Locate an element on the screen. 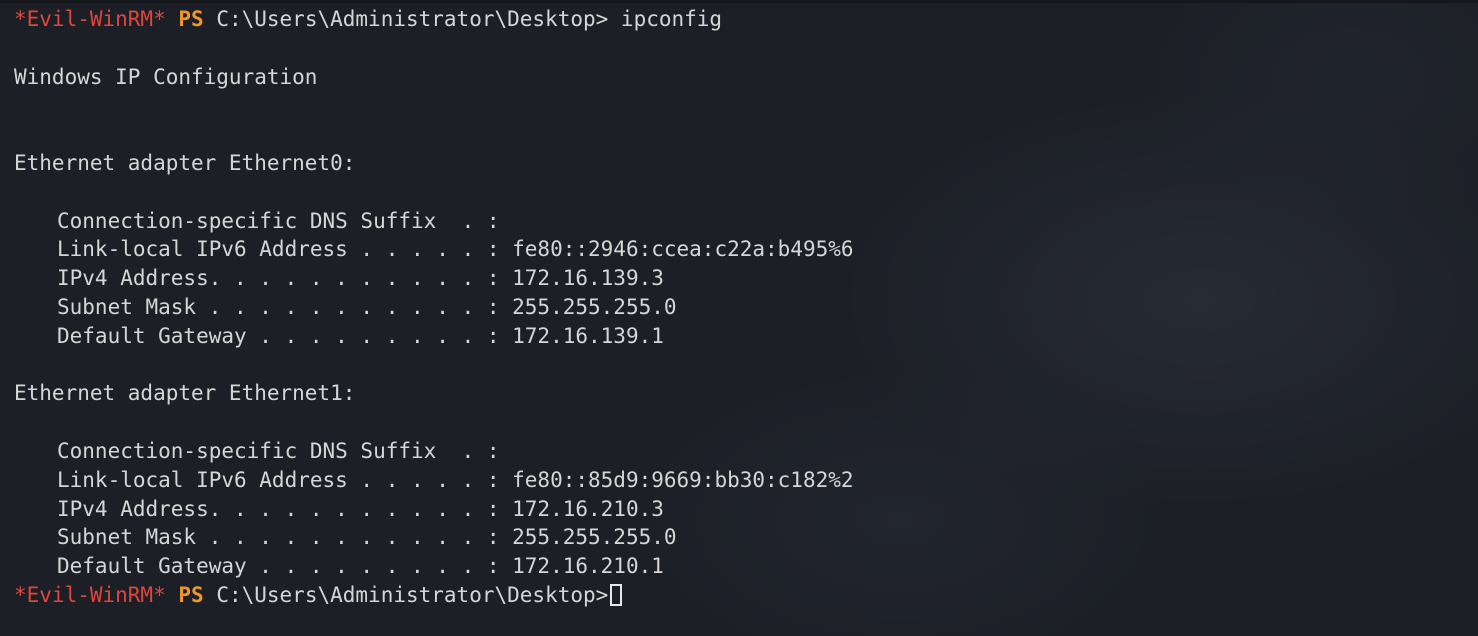 The image size is (1478, 636). adapter-title: Ethernet adapter Ethernet0: is located at coordinates (185, 162).